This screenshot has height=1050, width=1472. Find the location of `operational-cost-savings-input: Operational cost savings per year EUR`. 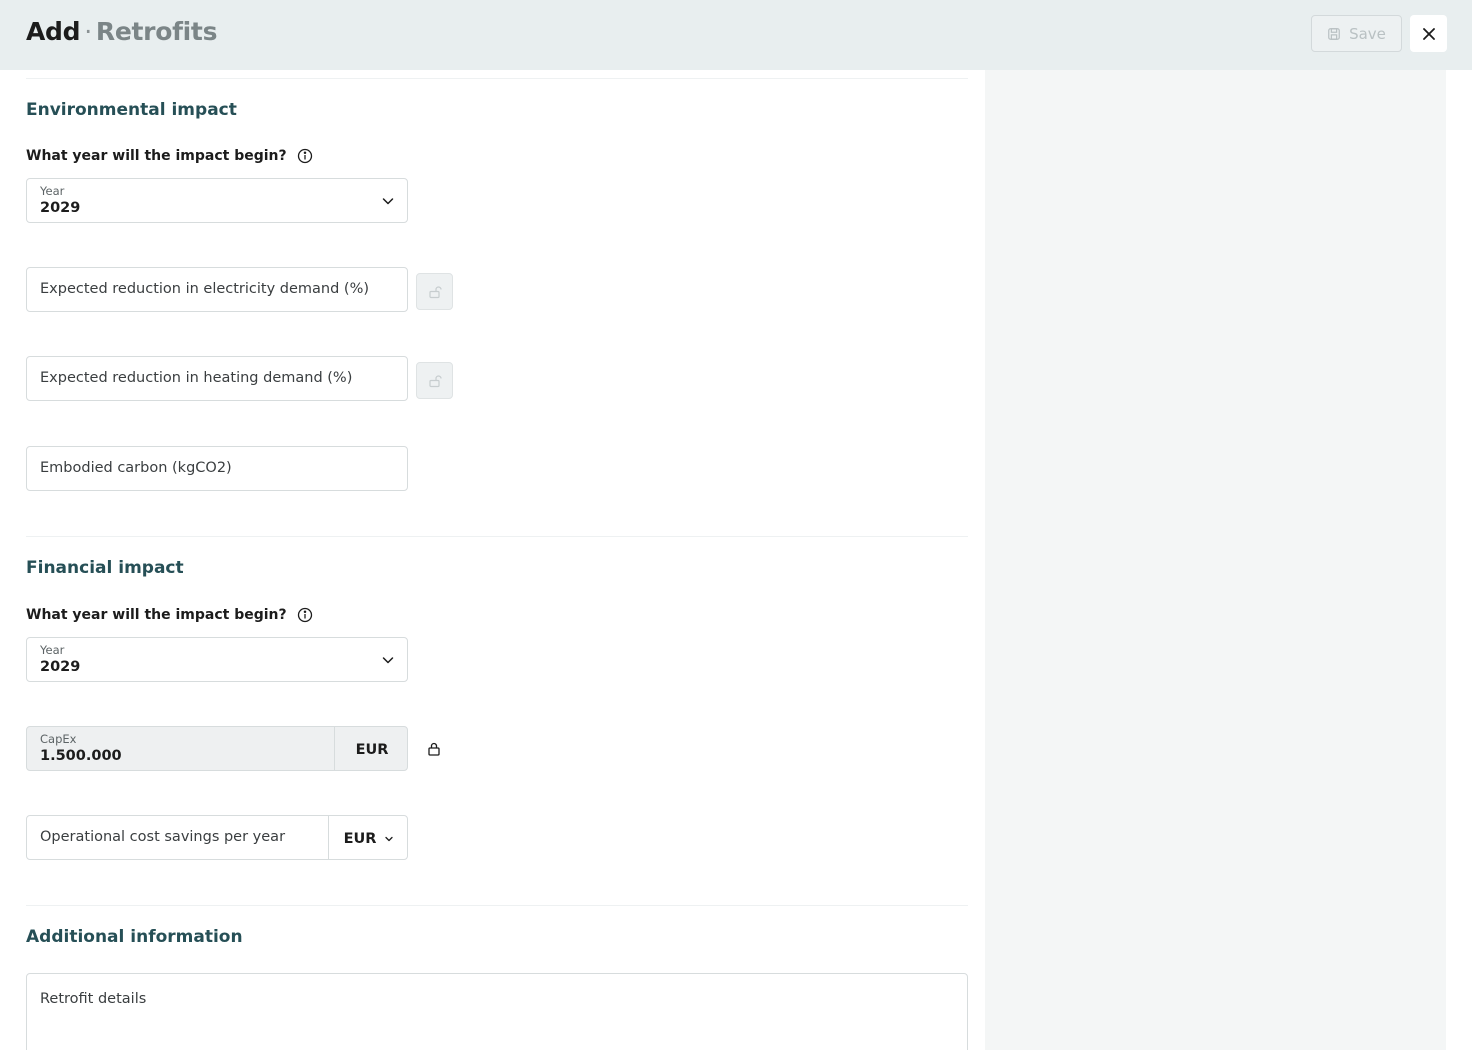

operational-cost-savings-input: Operational cost savings per year EUR is located at coordinates (217, 837).